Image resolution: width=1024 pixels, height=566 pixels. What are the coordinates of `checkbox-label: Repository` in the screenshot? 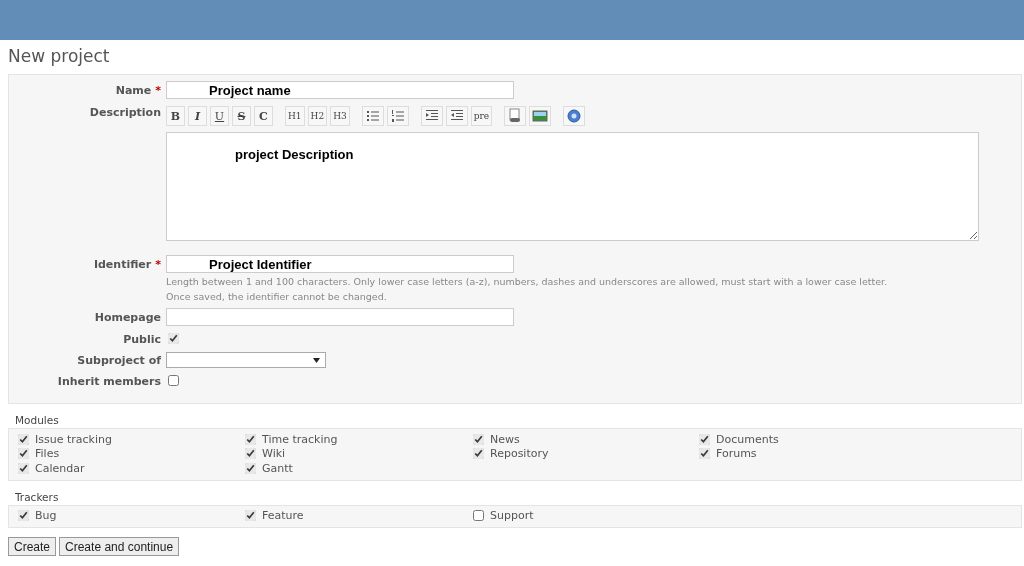 It's located at (519, 454).